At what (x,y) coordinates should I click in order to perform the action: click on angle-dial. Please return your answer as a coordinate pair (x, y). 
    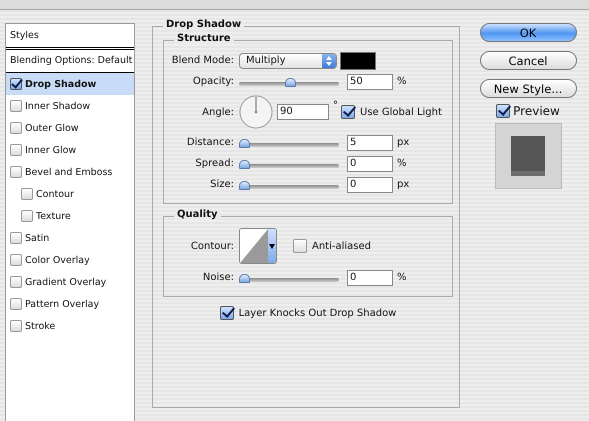
    Looking at the image, I should click on (256, 112).